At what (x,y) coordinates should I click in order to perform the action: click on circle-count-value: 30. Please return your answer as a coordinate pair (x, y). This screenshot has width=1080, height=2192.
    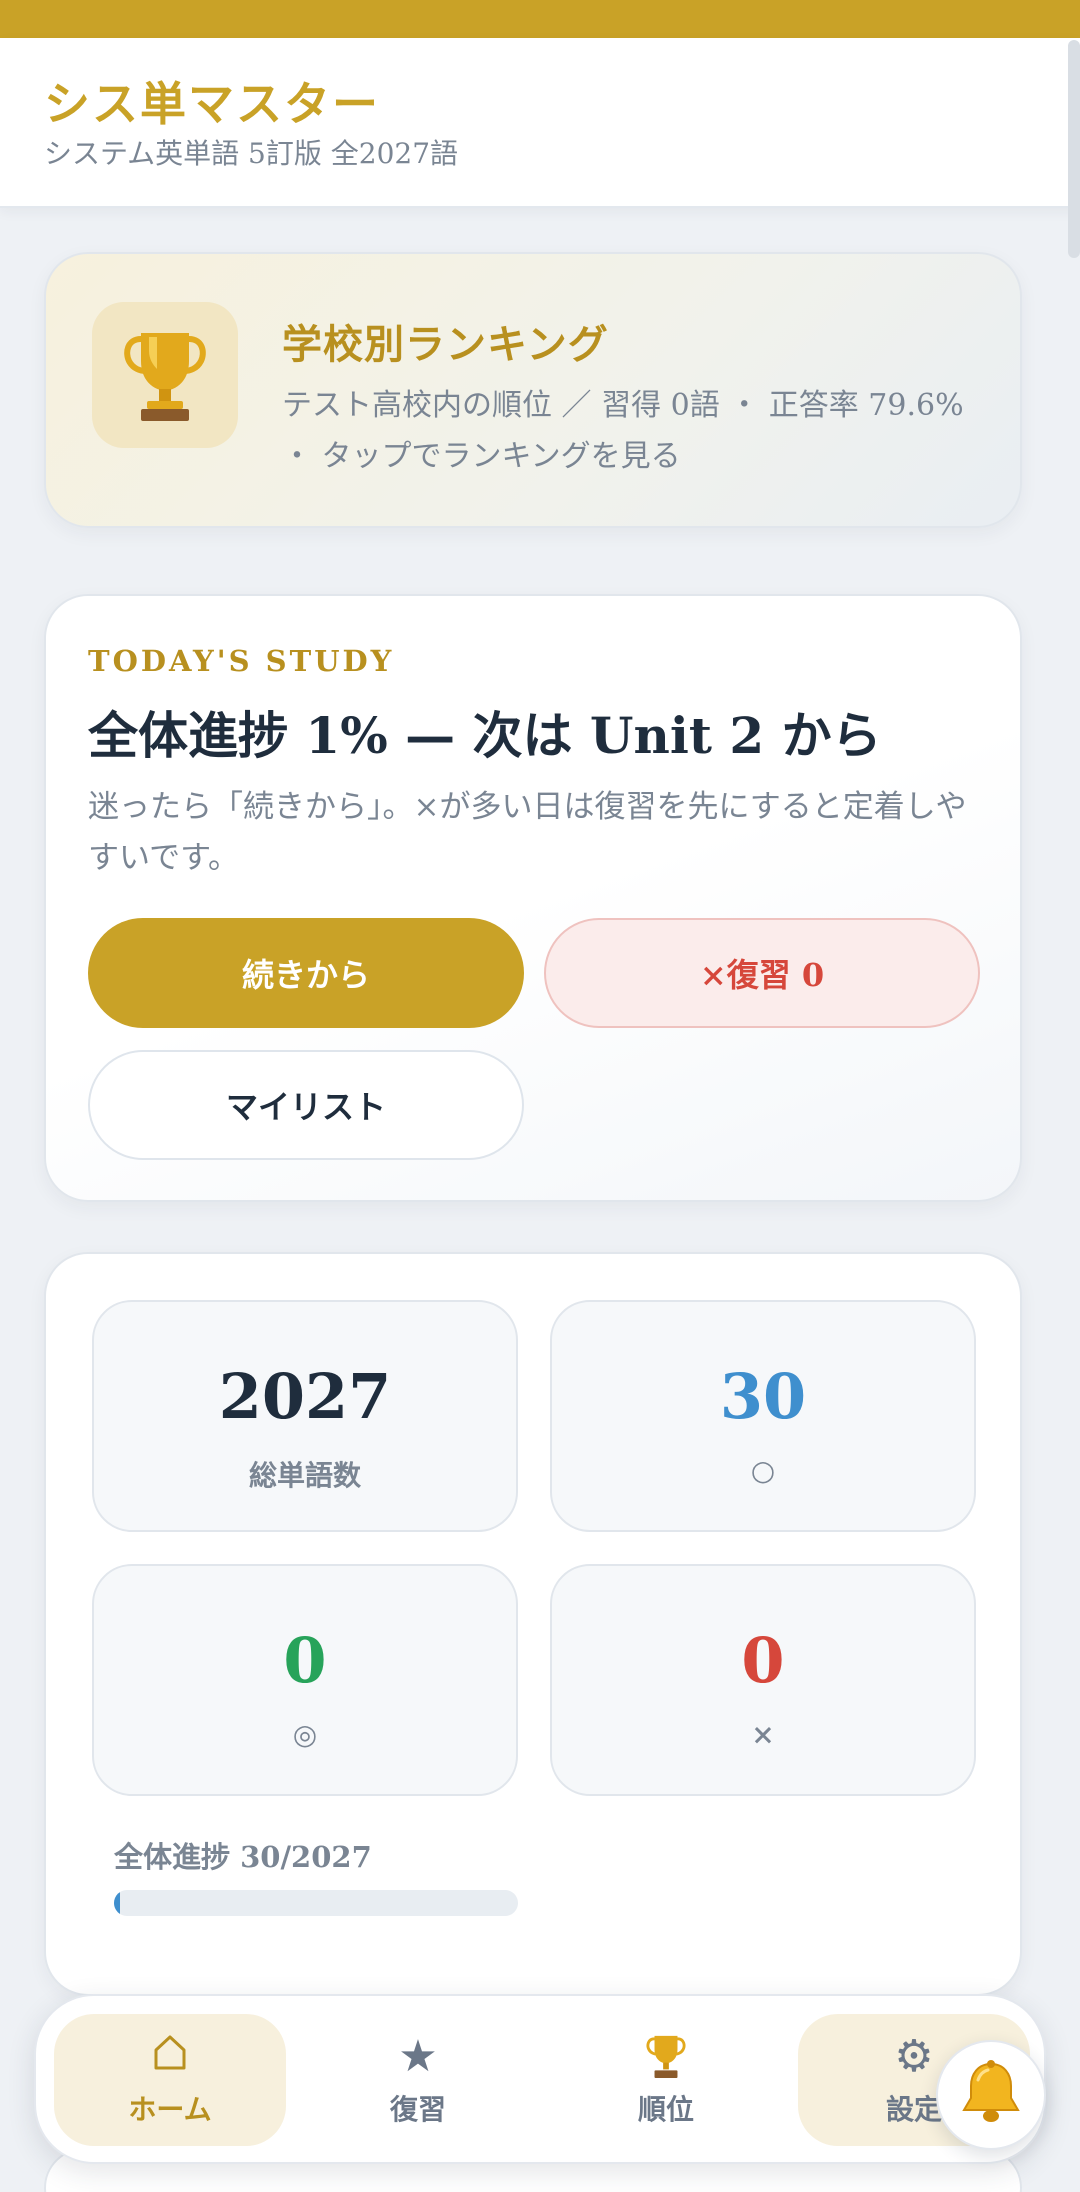
    Looking at the image, I should click on (763, 1396).